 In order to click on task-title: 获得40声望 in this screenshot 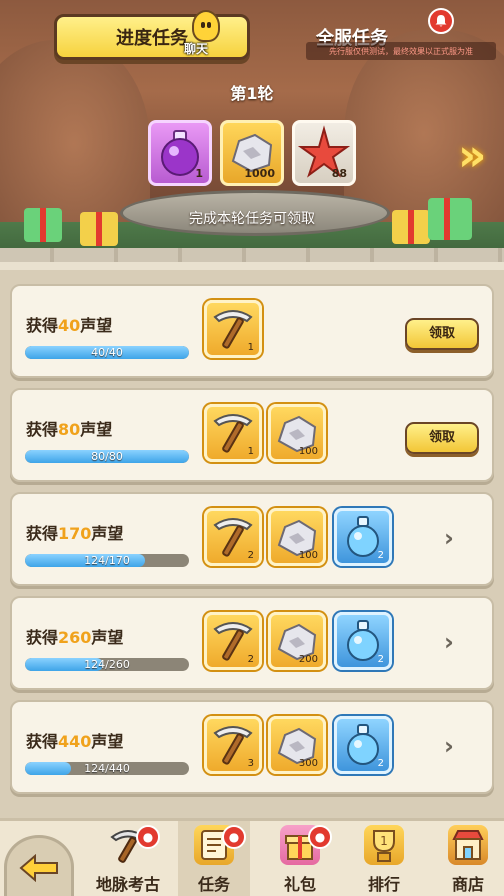, I will do `click(69, 325)`.